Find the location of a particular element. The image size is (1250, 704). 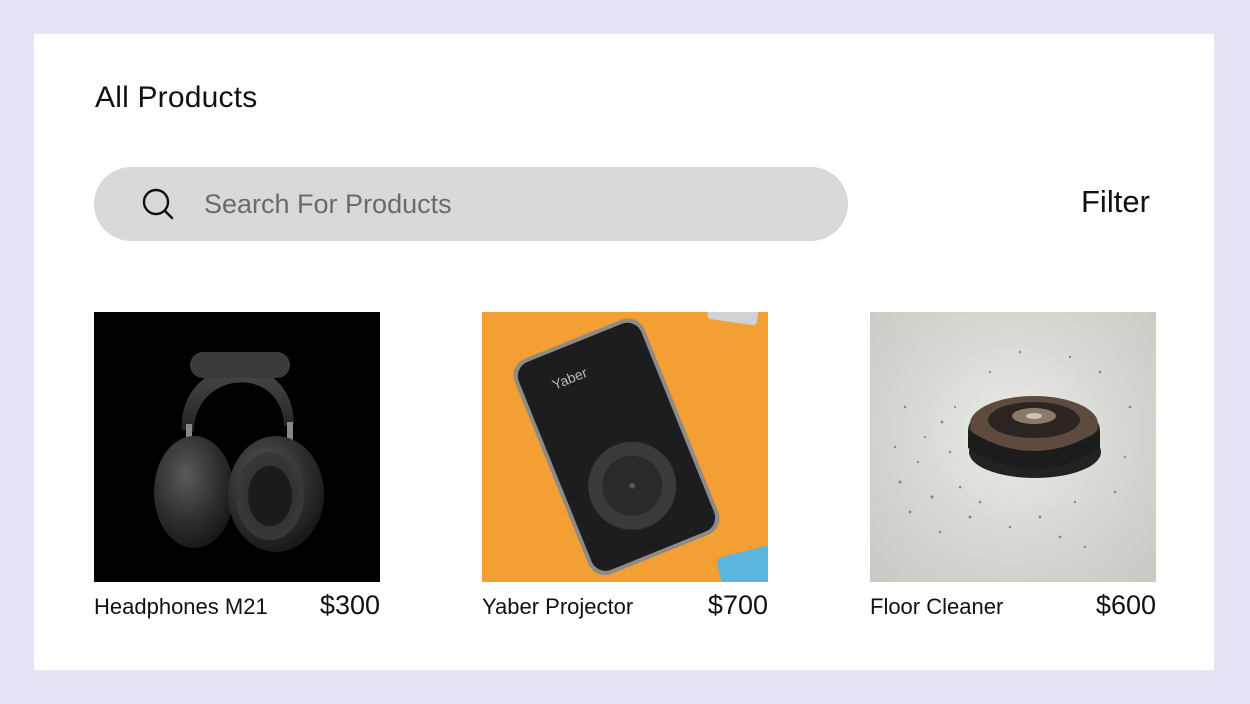

page-title: All Products is located at coordinates (176, 97).